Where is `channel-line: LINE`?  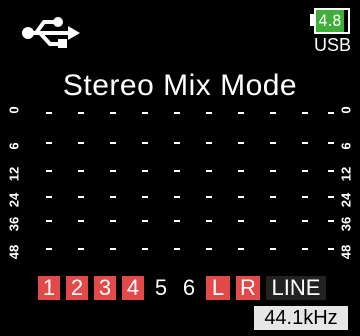 channel-line: LINE is located at coordinates (296, 288).